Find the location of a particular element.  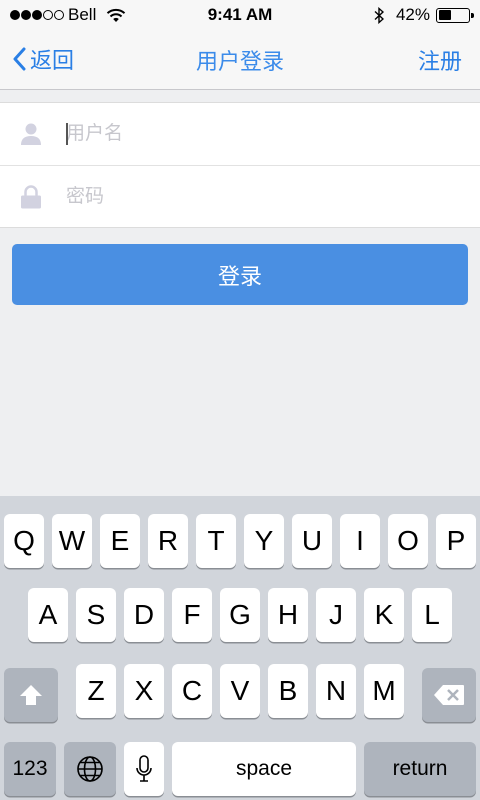

key-f: F is located at coordinates (192, 615).